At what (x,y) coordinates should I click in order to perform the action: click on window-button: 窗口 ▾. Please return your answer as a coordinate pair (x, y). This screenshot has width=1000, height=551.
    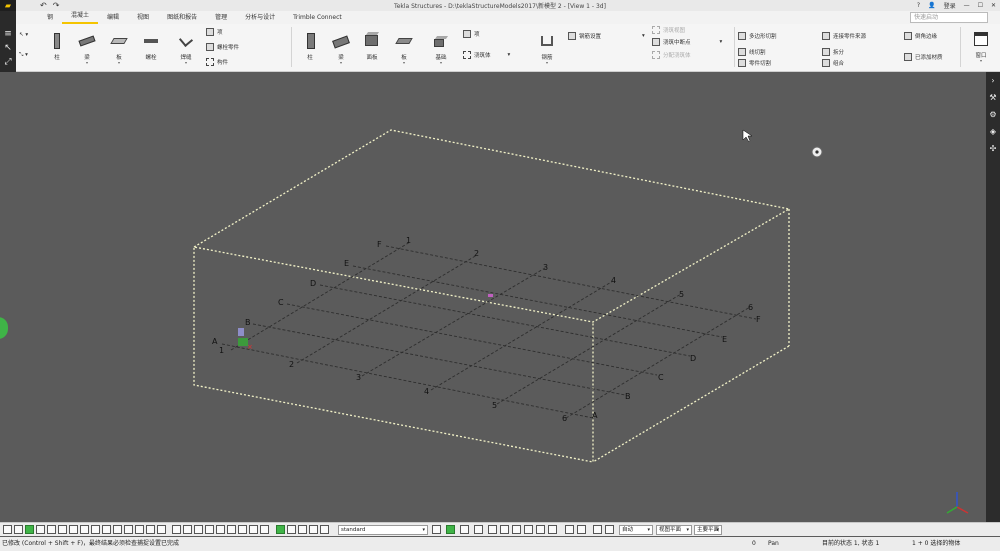
    Looking at the image, I should click on (981, 46).